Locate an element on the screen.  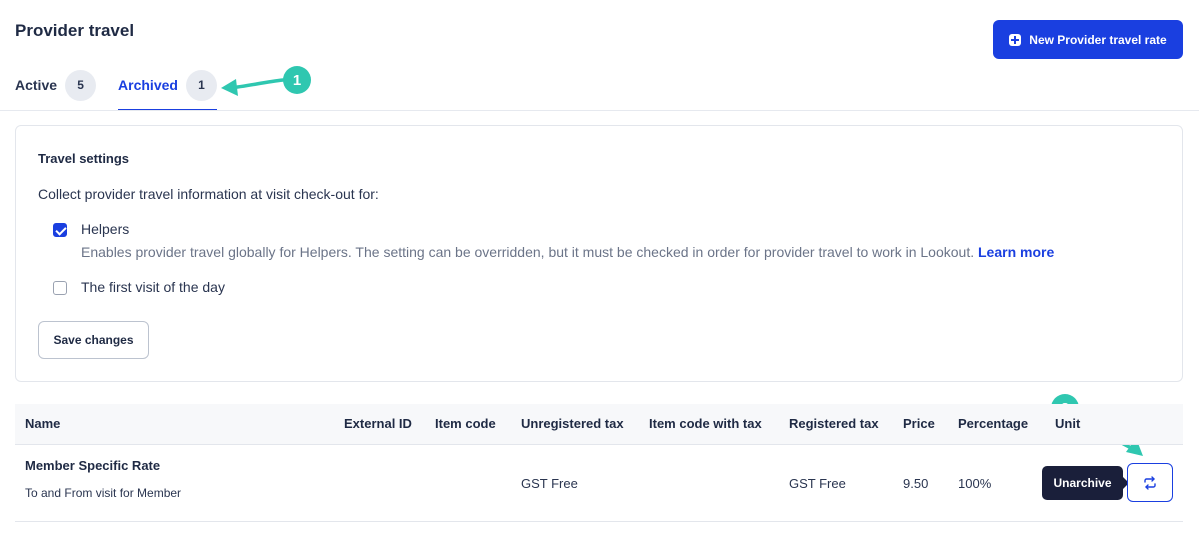
first-visit-option: The first visit of the day is located at coordinates (139, 287).